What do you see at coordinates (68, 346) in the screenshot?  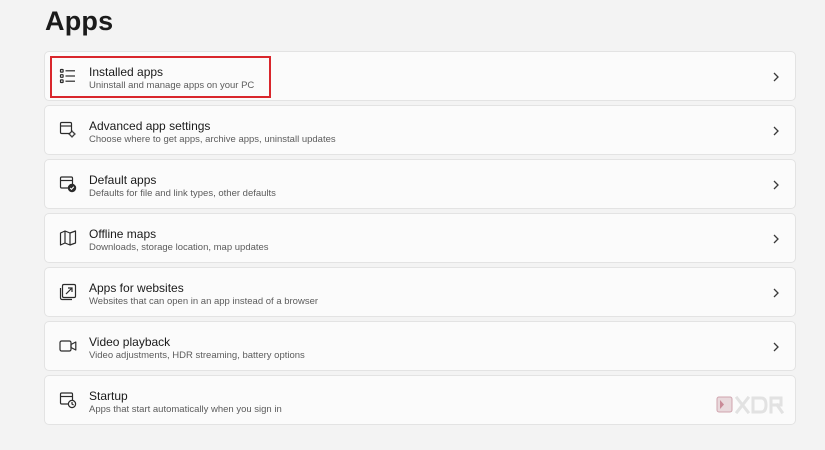 I see `video-camera-icon` at bounding box center [68, 346].